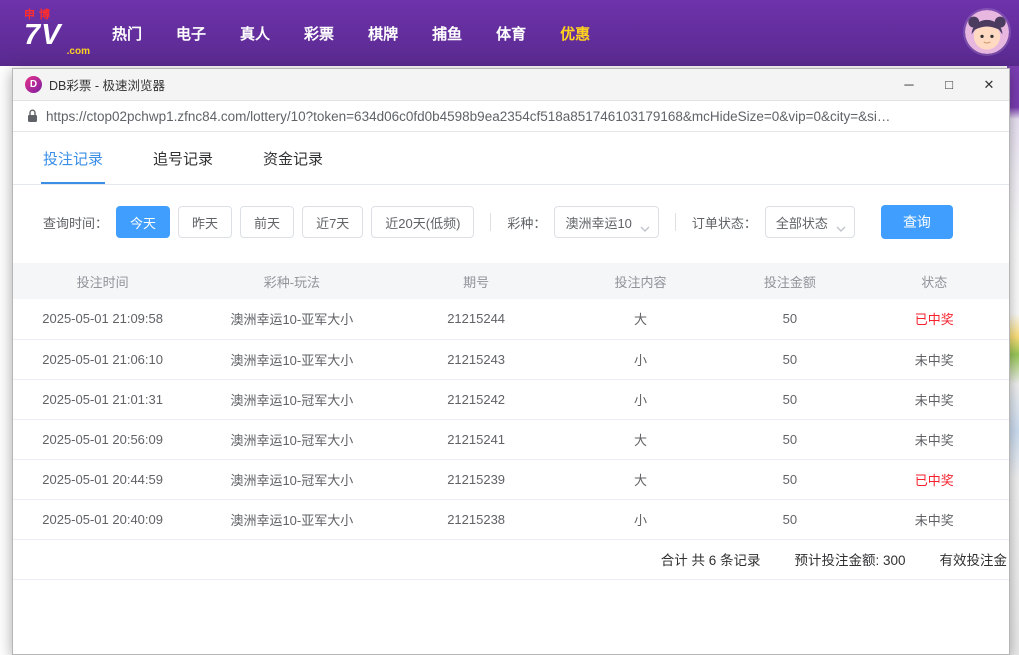 The image size is (1019, 655). What do you see at coordinates (476, 281) in the screenshot?
I see `header-issue: 期号` at bounding box center [476, 281].